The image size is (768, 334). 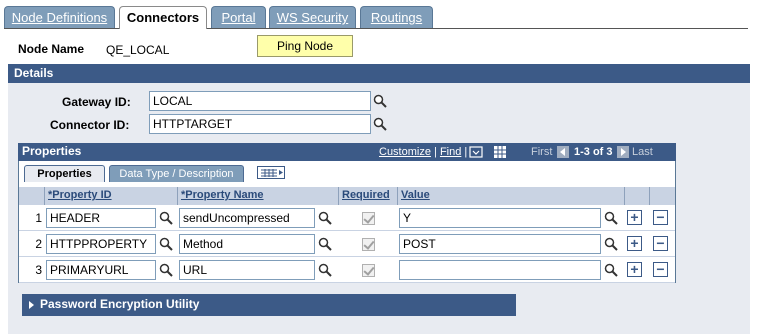 What do you see at coordinates (101, 244) in the screenshot?
I see `property-id-input: HTTPPROPERTY` at bounding box center [101, 244].